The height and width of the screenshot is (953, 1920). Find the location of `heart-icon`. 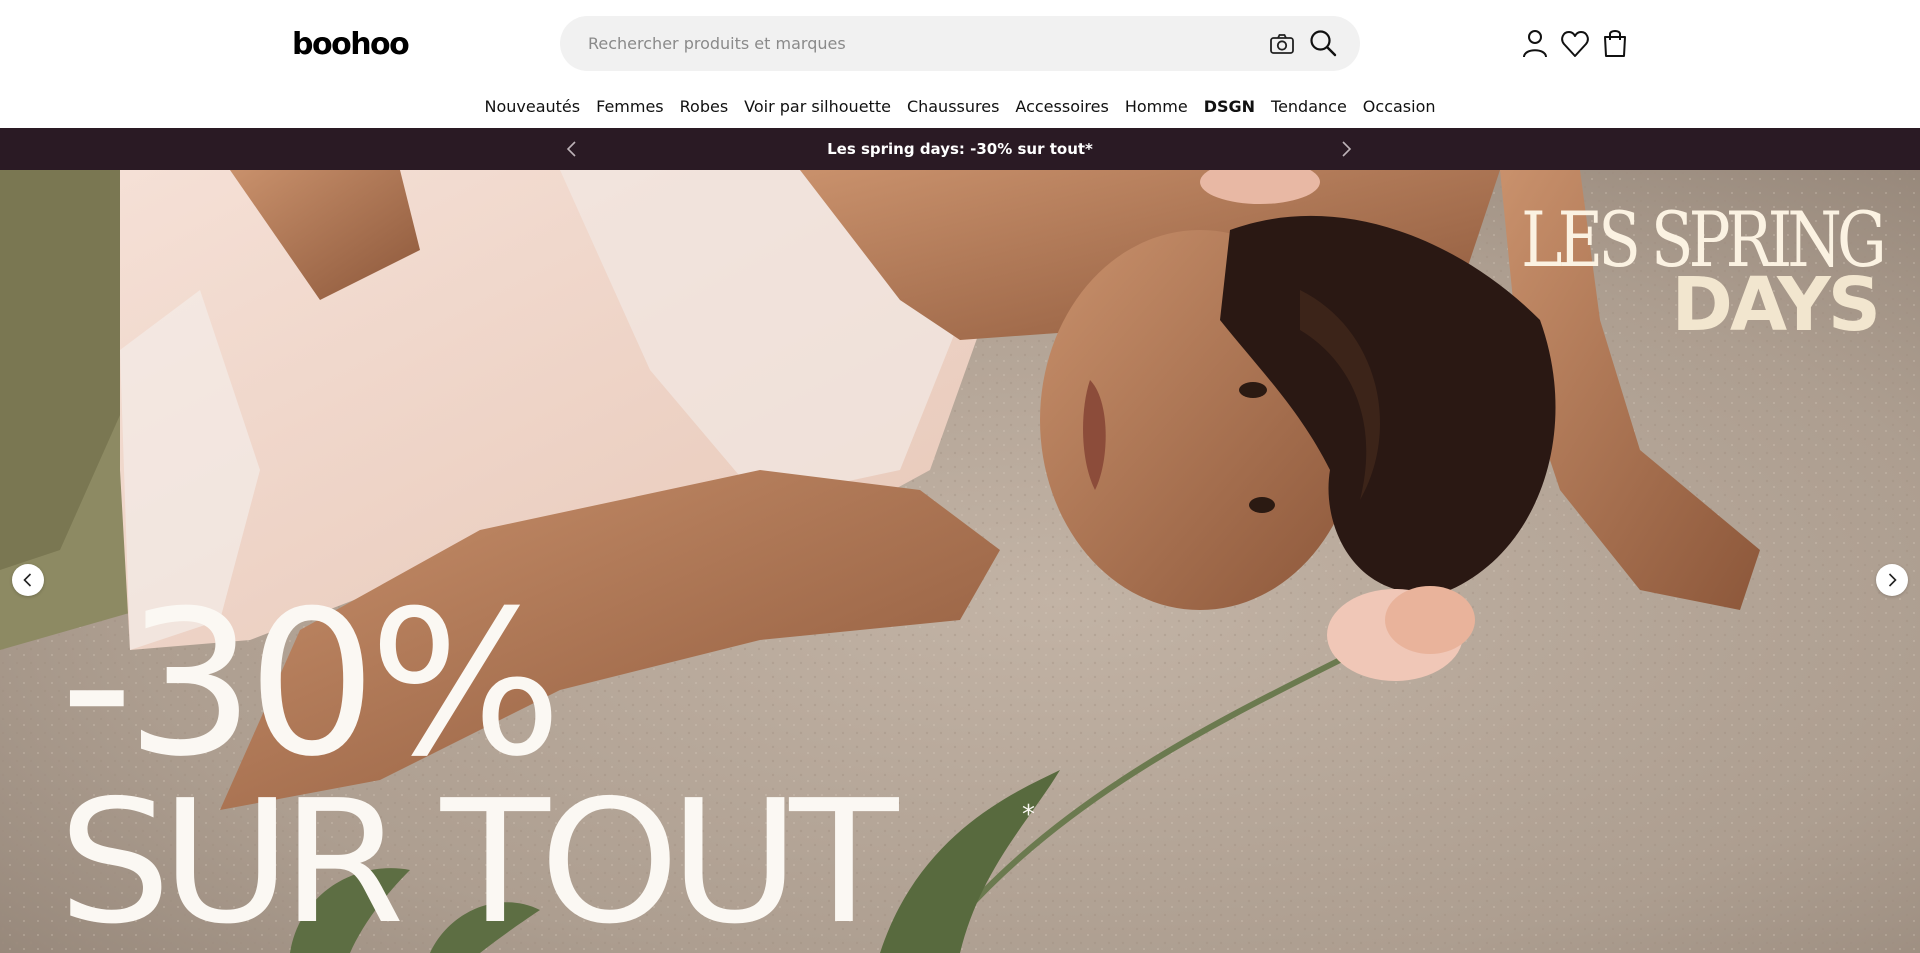

heart-icon is located at coordinates (1575, 44).